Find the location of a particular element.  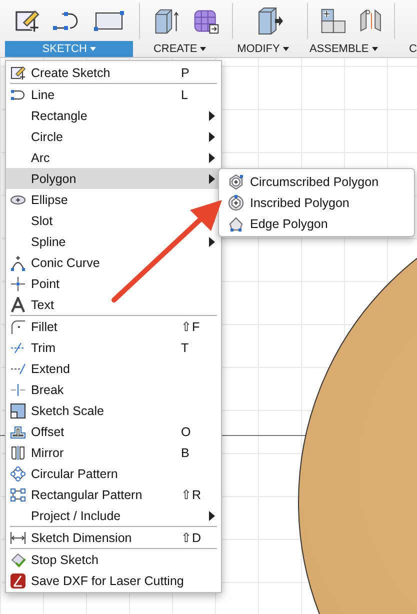

inscribed-polygon-icon is located at coordinates (236, 202).